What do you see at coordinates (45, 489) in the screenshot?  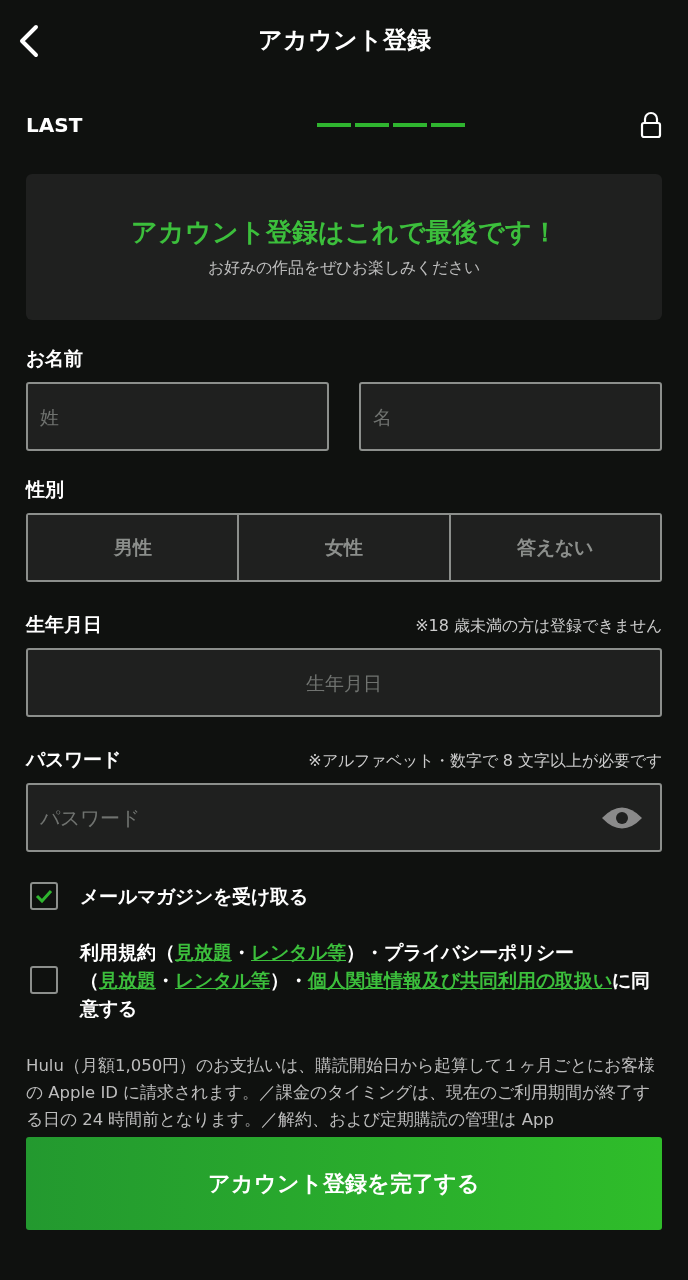 I see `field-label: 性別` at bounding box center [45, 489].